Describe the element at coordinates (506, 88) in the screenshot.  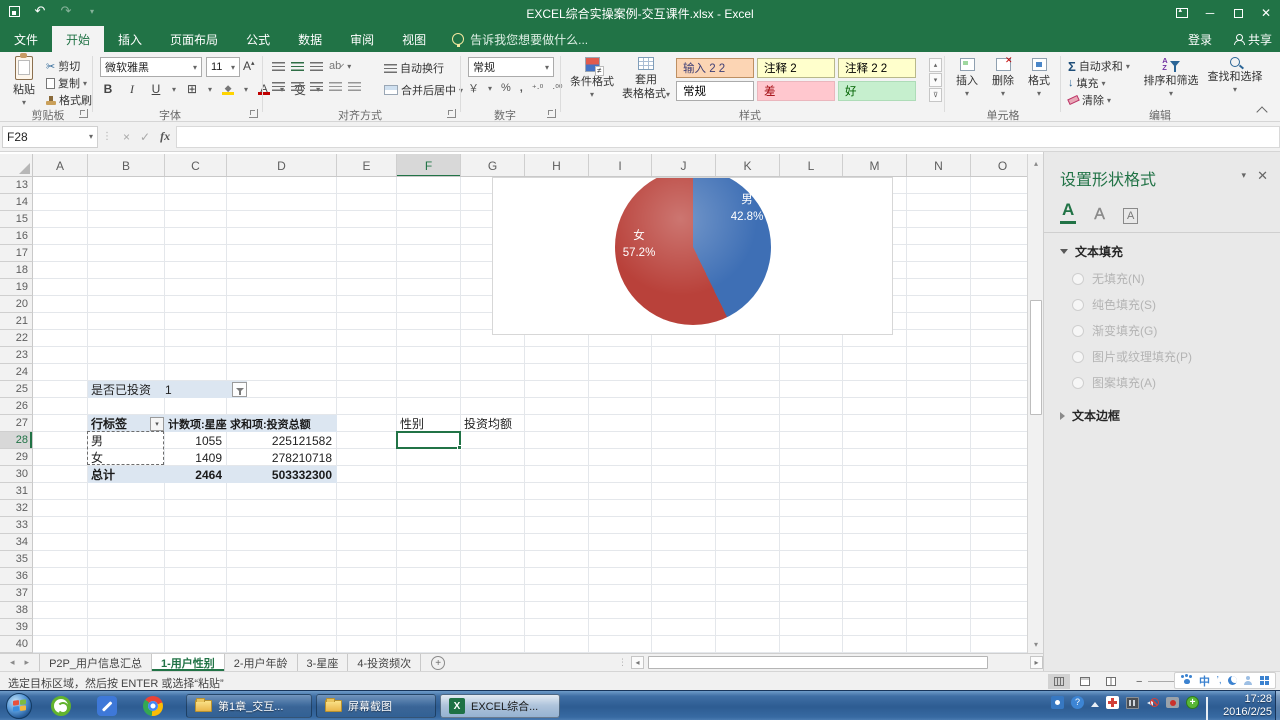
I see `percent-icon: %` at that location.